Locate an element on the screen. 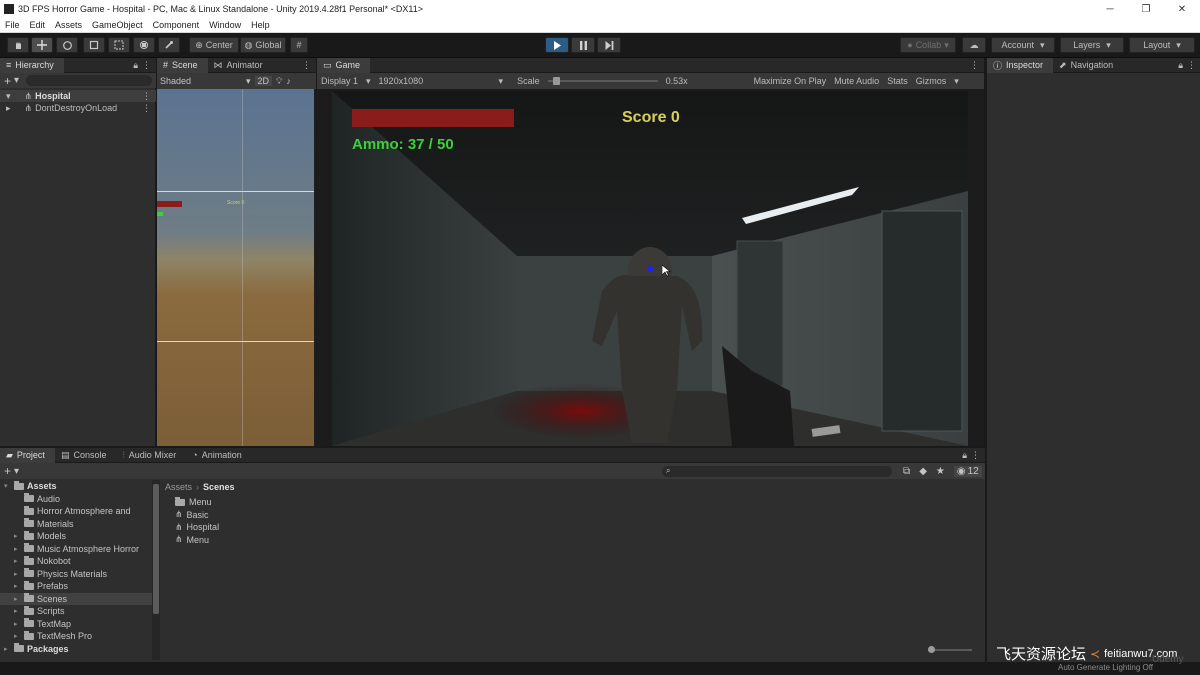  folder-tree-item: ▸ Scenes is located at coordinates (76, 598).